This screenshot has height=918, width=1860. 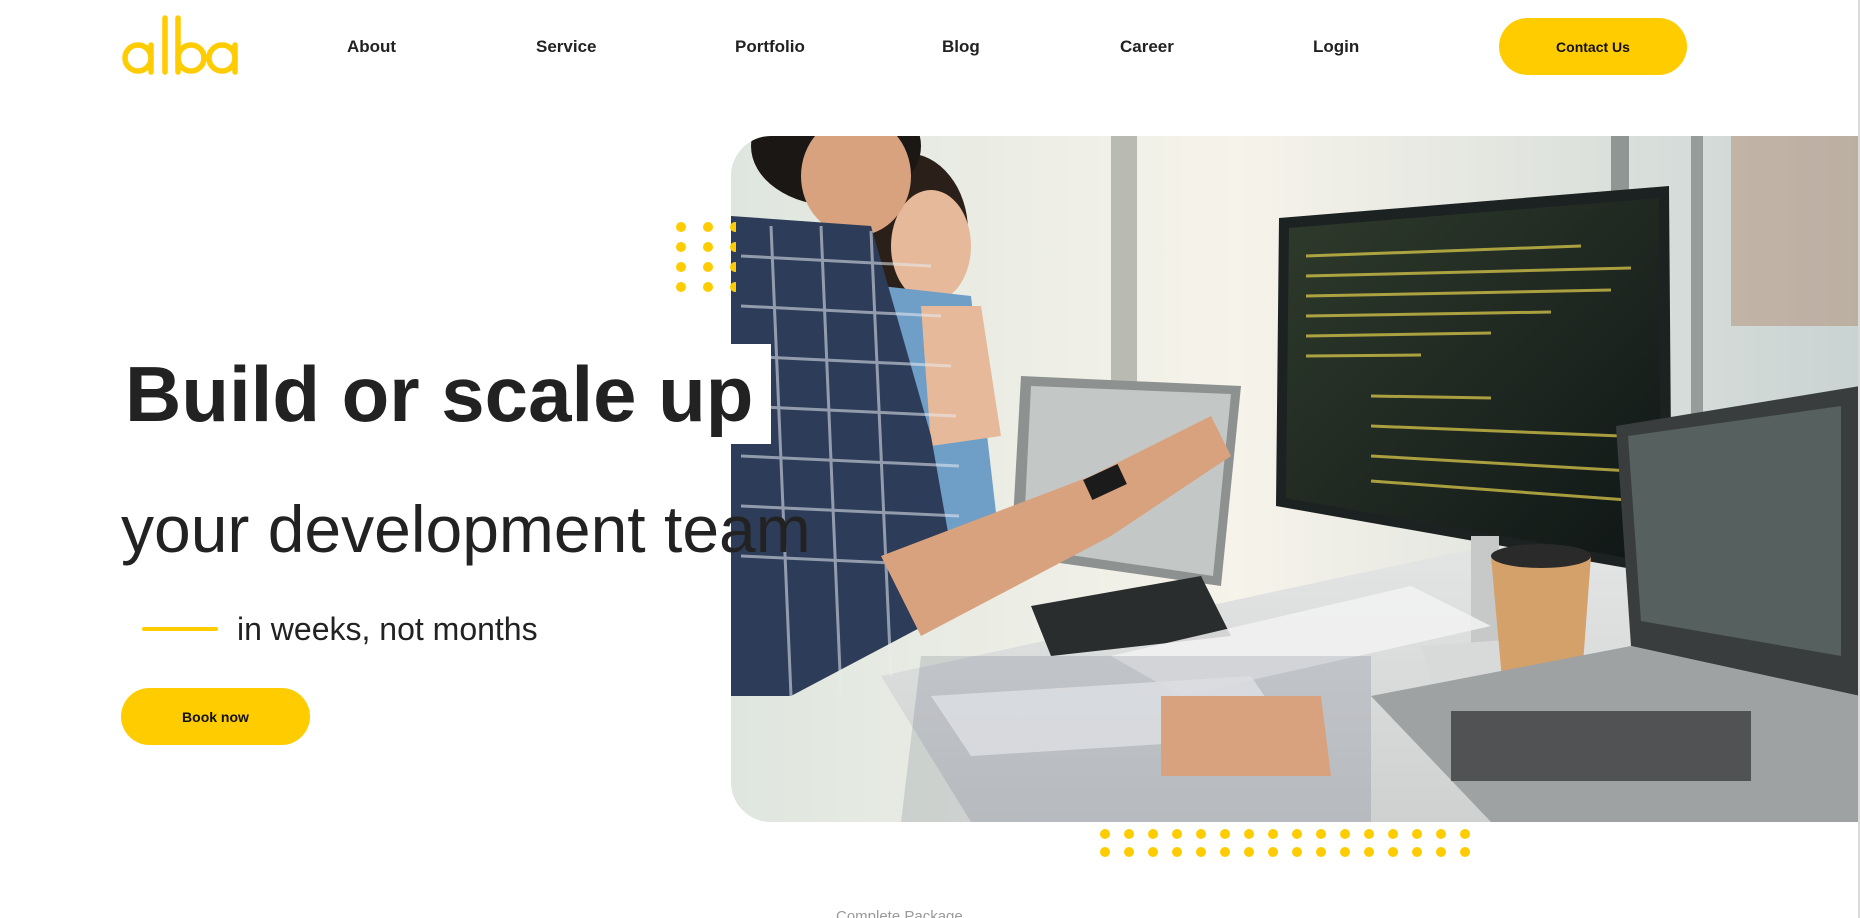 I want to click on next-section-label: Complete Package, so click(x=899, y=913).